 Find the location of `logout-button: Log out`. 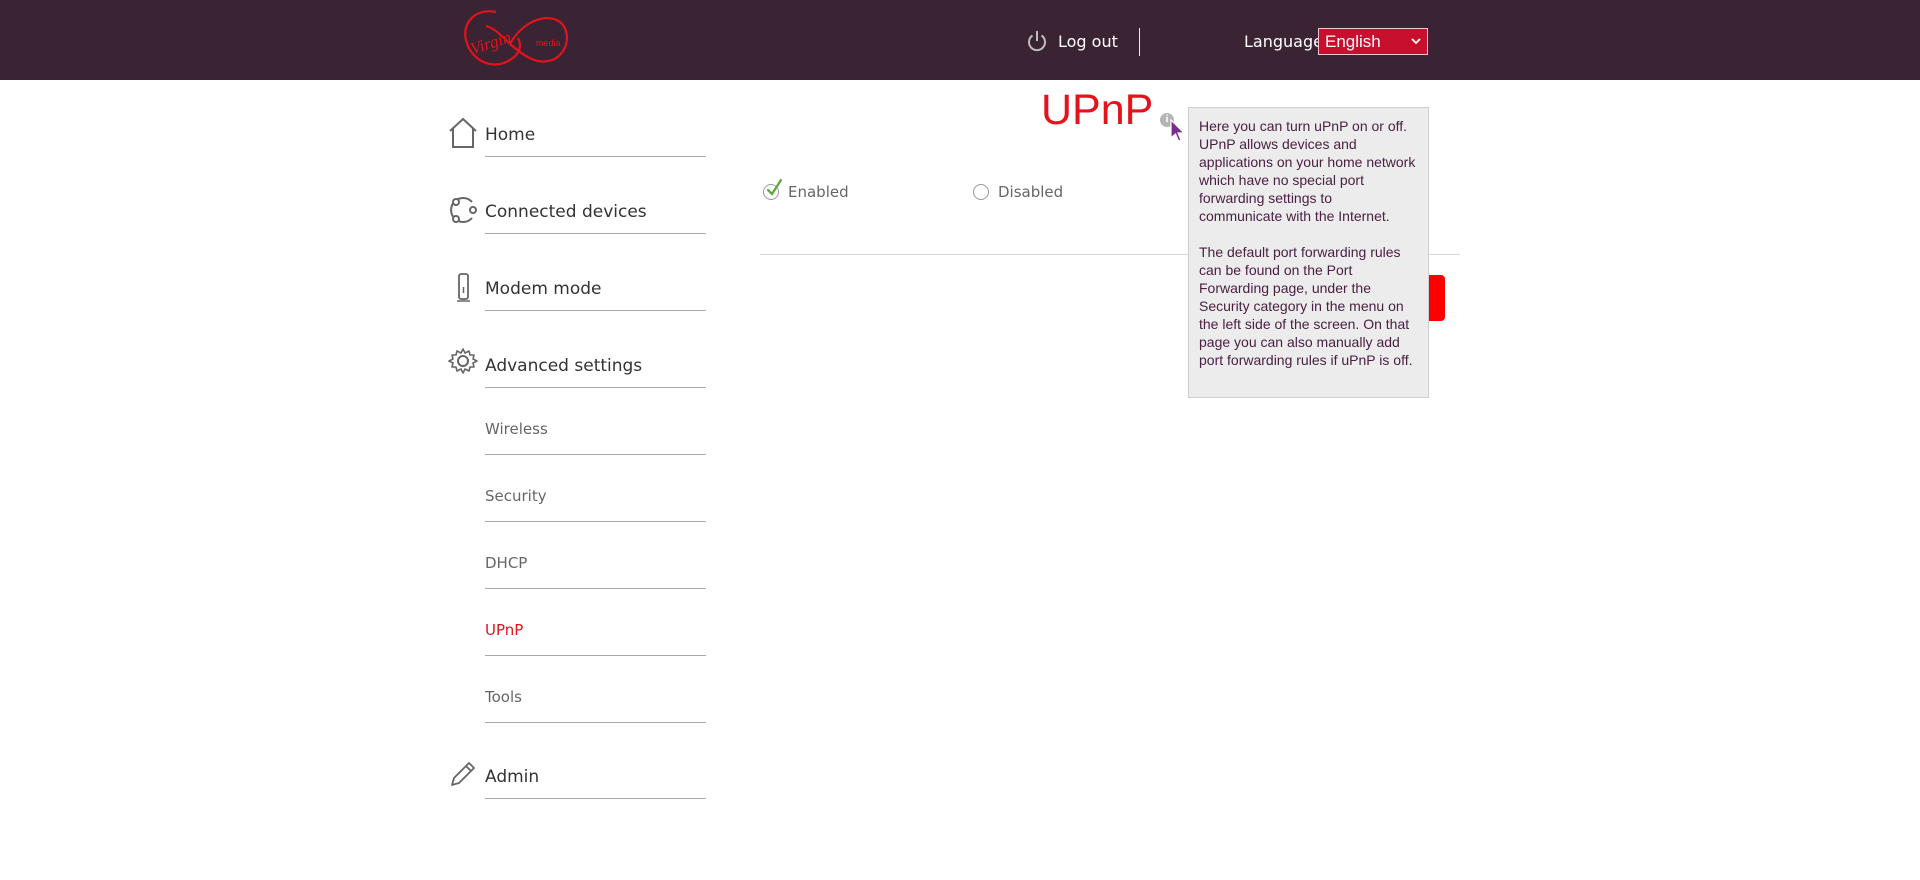

logout-button: Log out is located at coordinates (1072, 41).